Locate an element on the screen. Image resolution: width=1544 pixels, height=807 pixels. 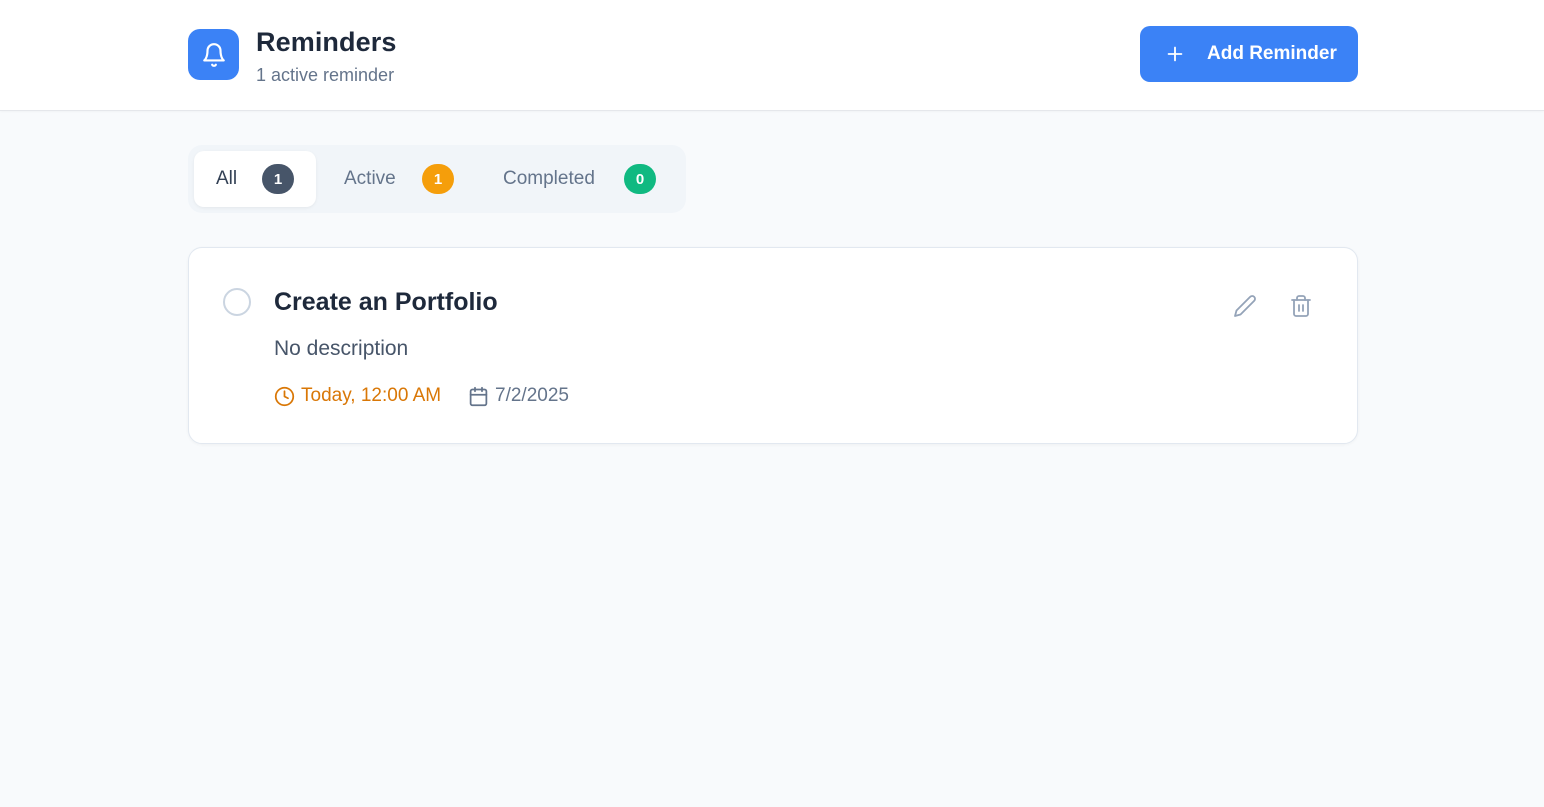
pencil-icon is located at coordinates (1245, 306).